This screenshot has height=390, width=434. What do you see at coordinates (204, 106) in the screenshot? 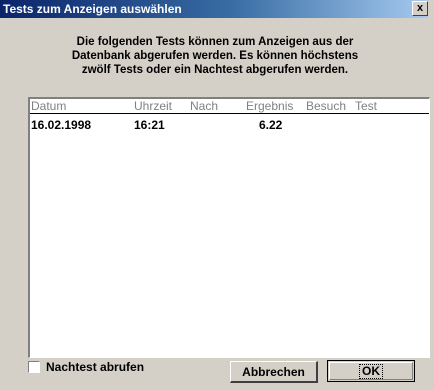
I see `column-header-nach: Nach` at bounding box center [204, 106].